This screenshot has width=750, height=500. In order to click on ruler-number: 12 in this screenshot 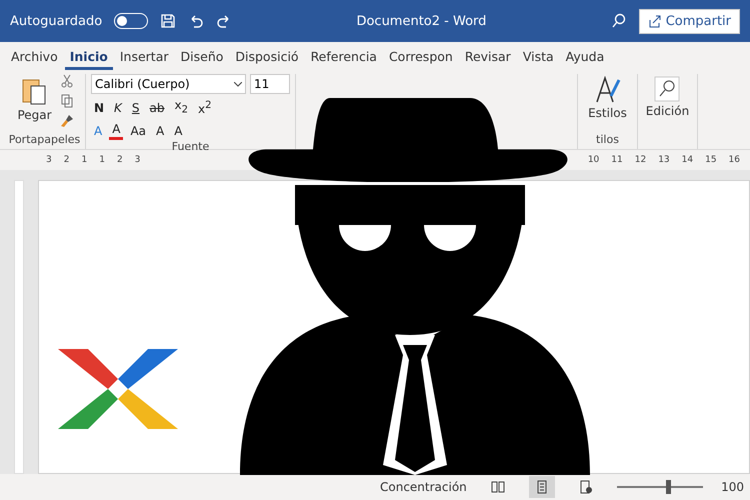, I will do `click(641, 160)`.